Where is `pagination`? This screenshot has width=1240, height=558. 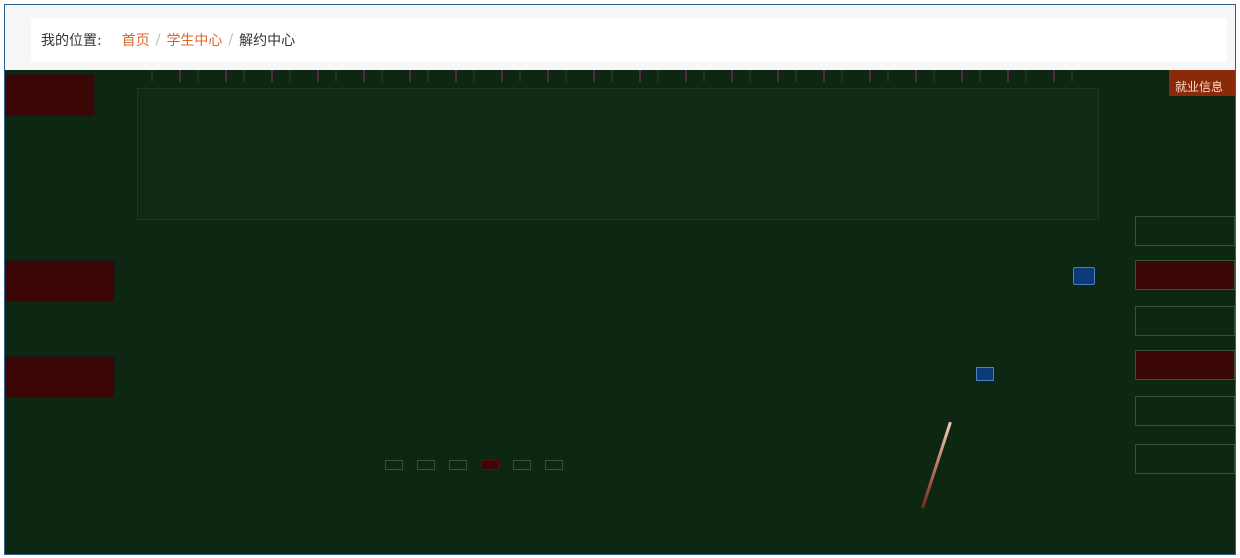
pagination is located at coordinates (635, 465).